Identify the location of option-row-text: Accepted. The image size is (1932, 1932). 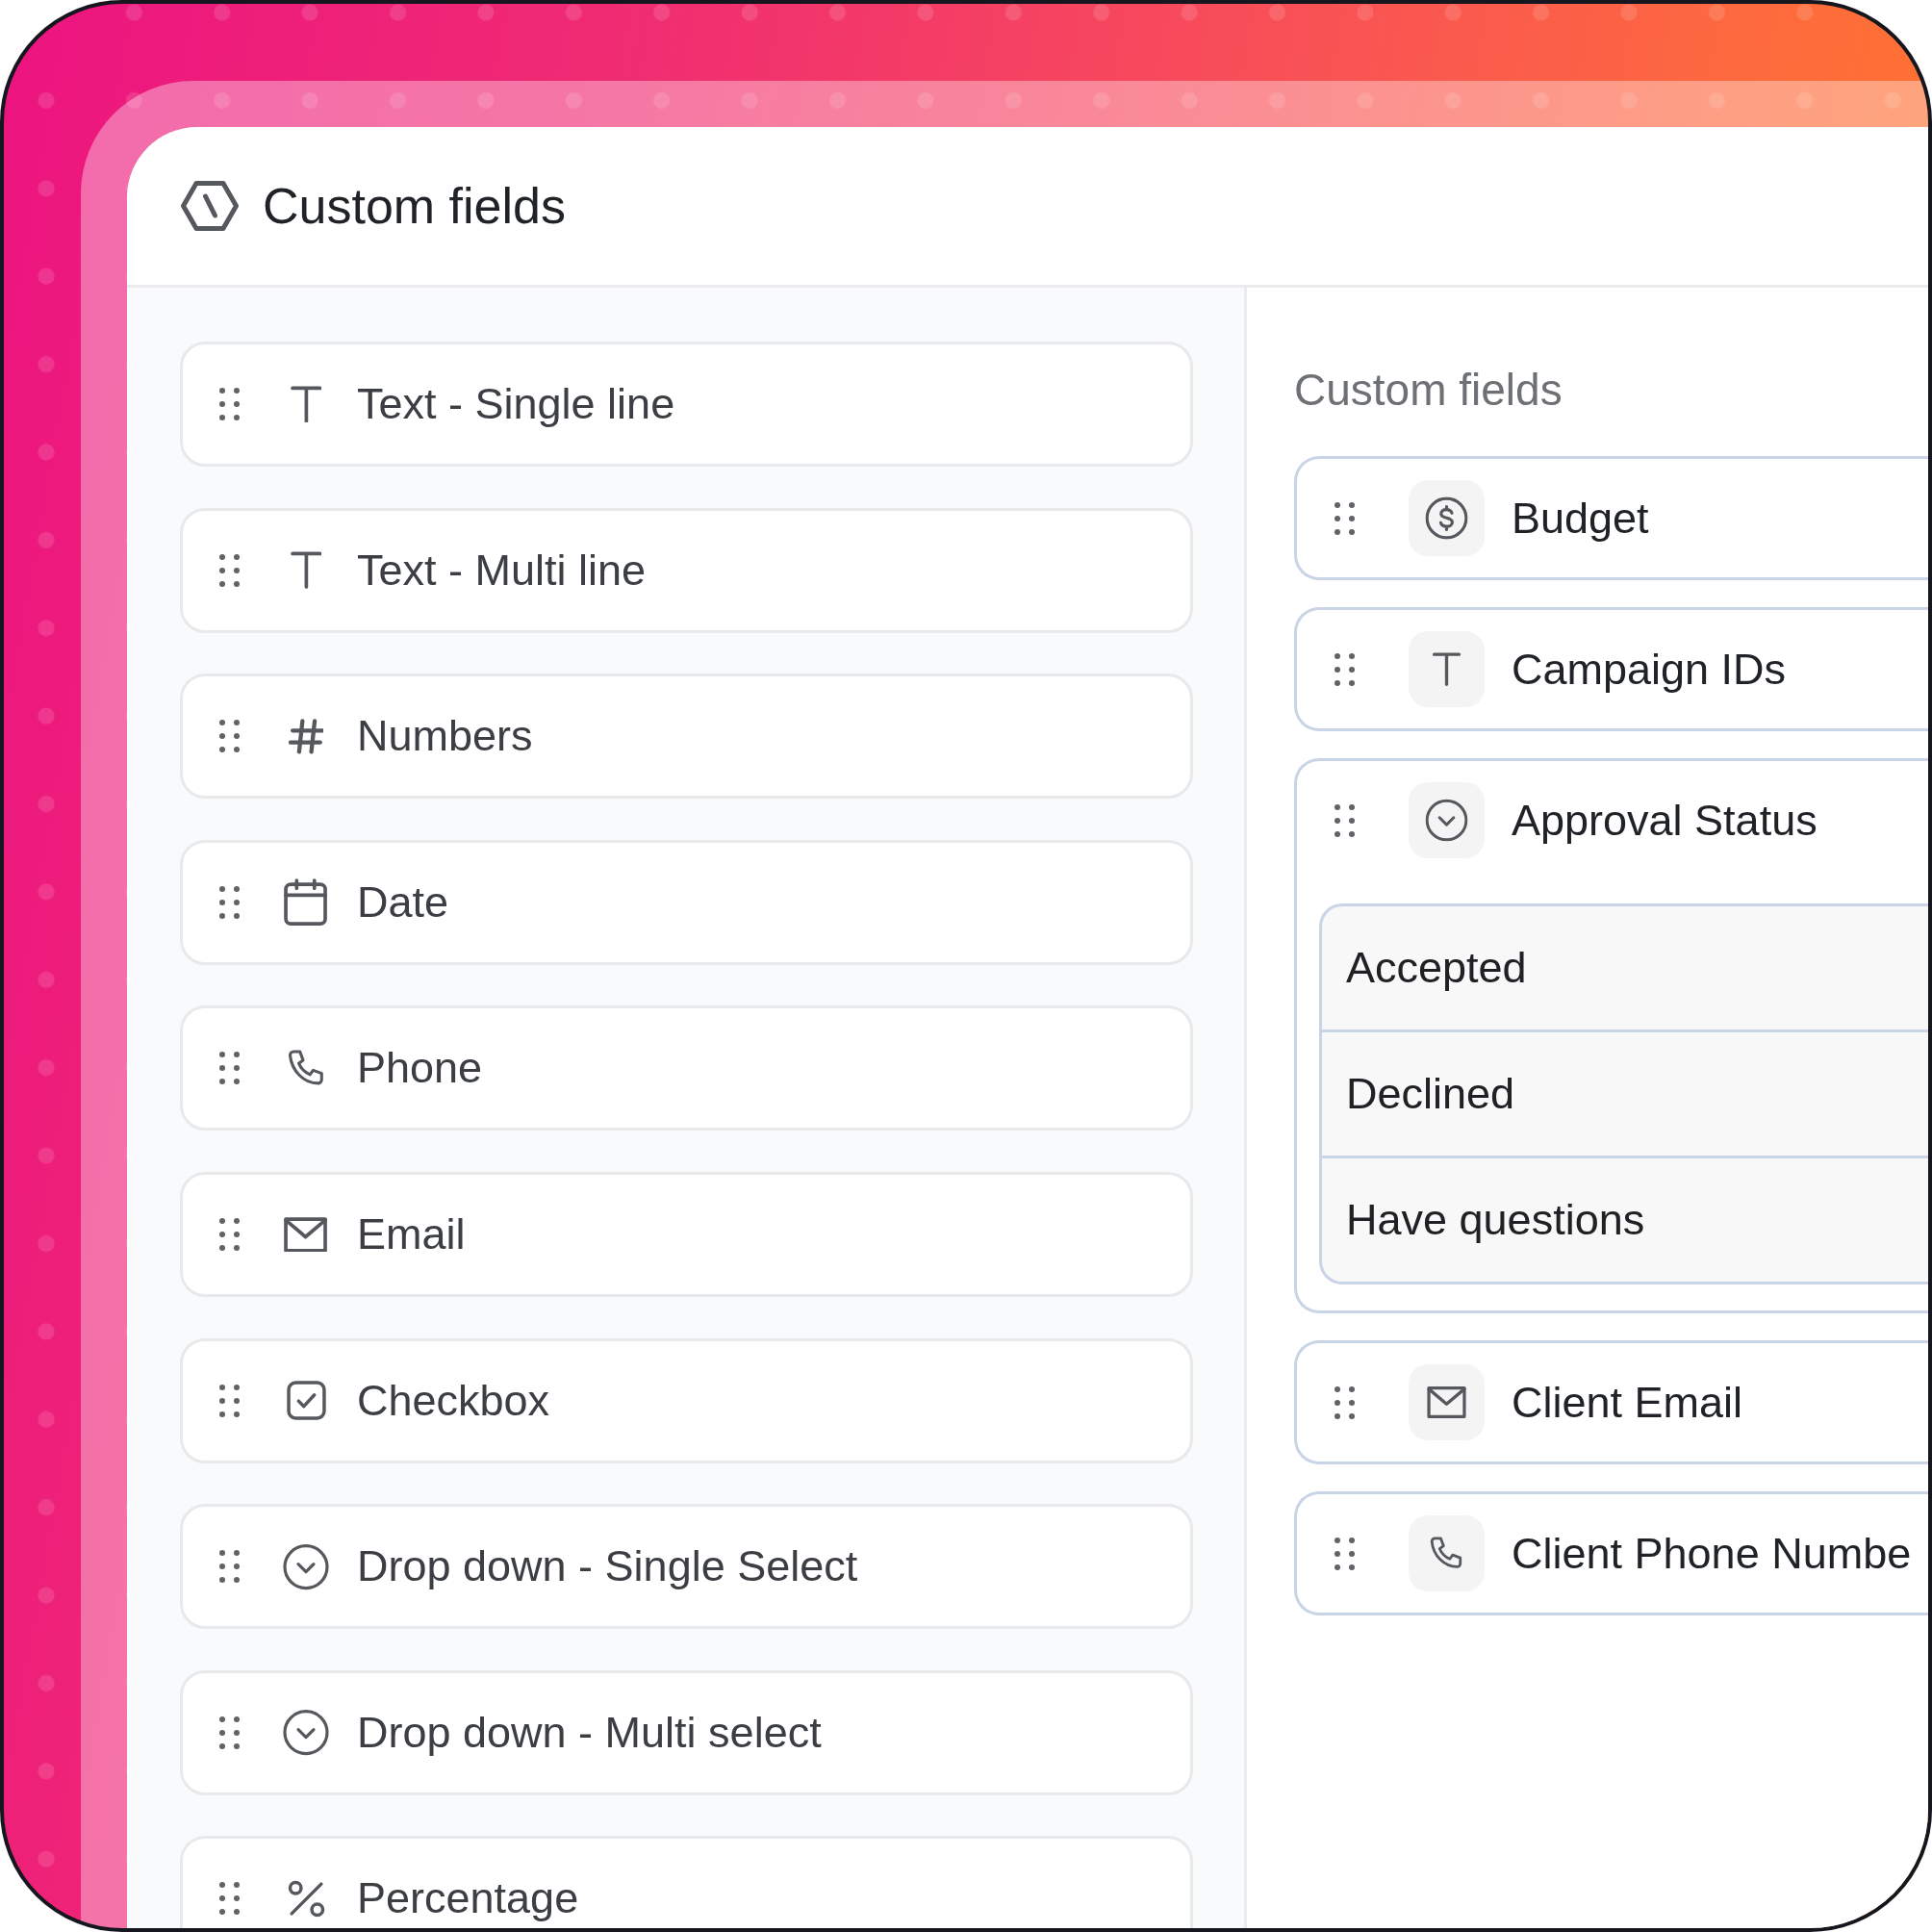
(1436, 968).